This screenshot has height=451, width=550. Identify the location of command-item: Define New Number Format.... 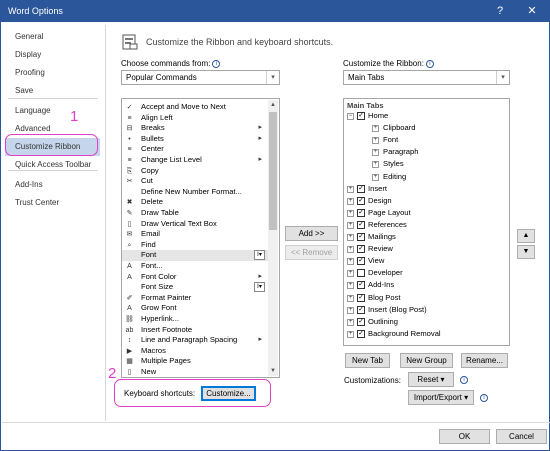
(195, 192).